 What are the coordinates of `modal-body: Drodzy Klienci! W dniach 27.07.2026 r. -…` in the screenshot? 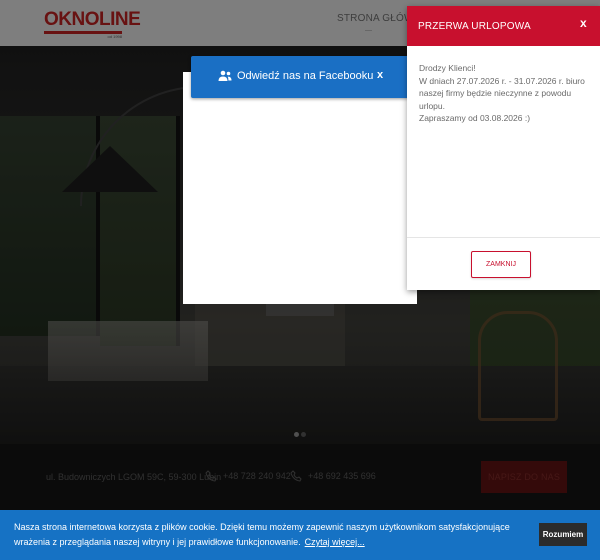 It's located at (507, 93).